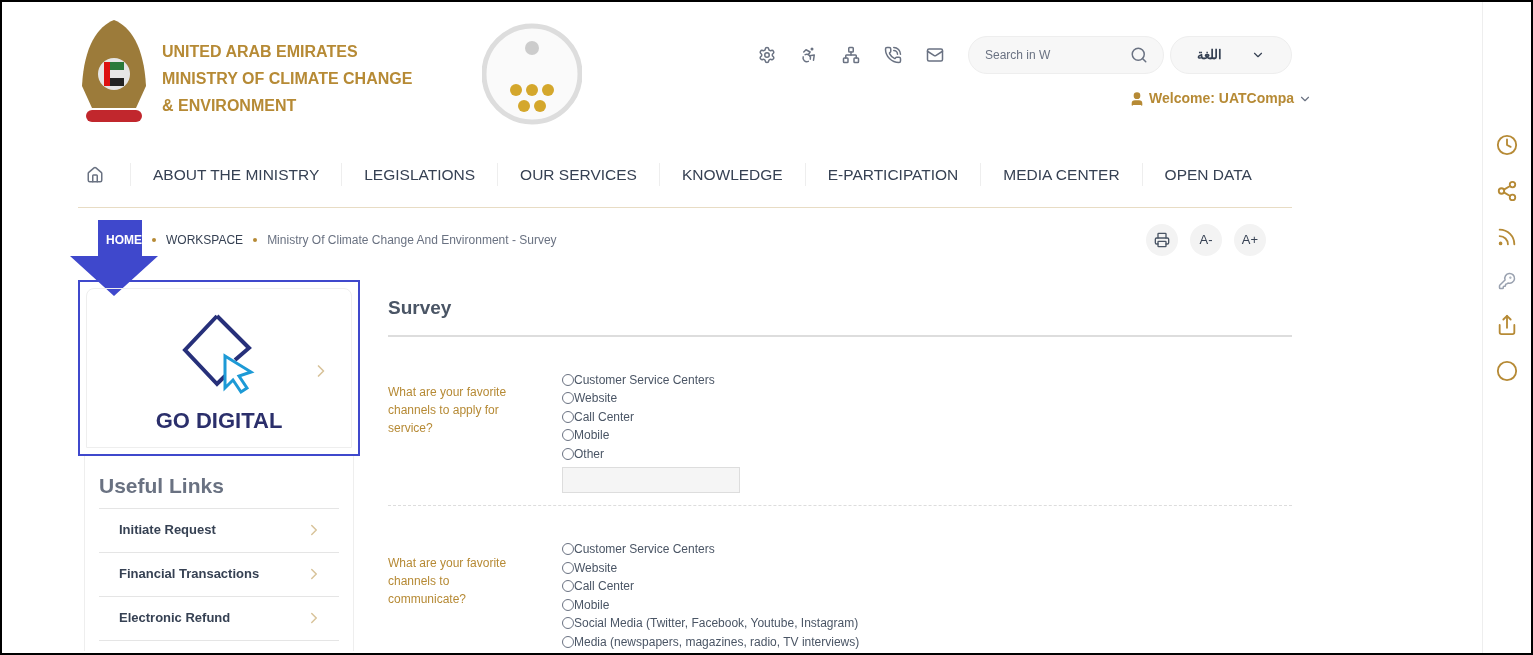  I want to click on radio-option: Media (newspapers, magazines, radio, TV interviews), so click(711, 641).